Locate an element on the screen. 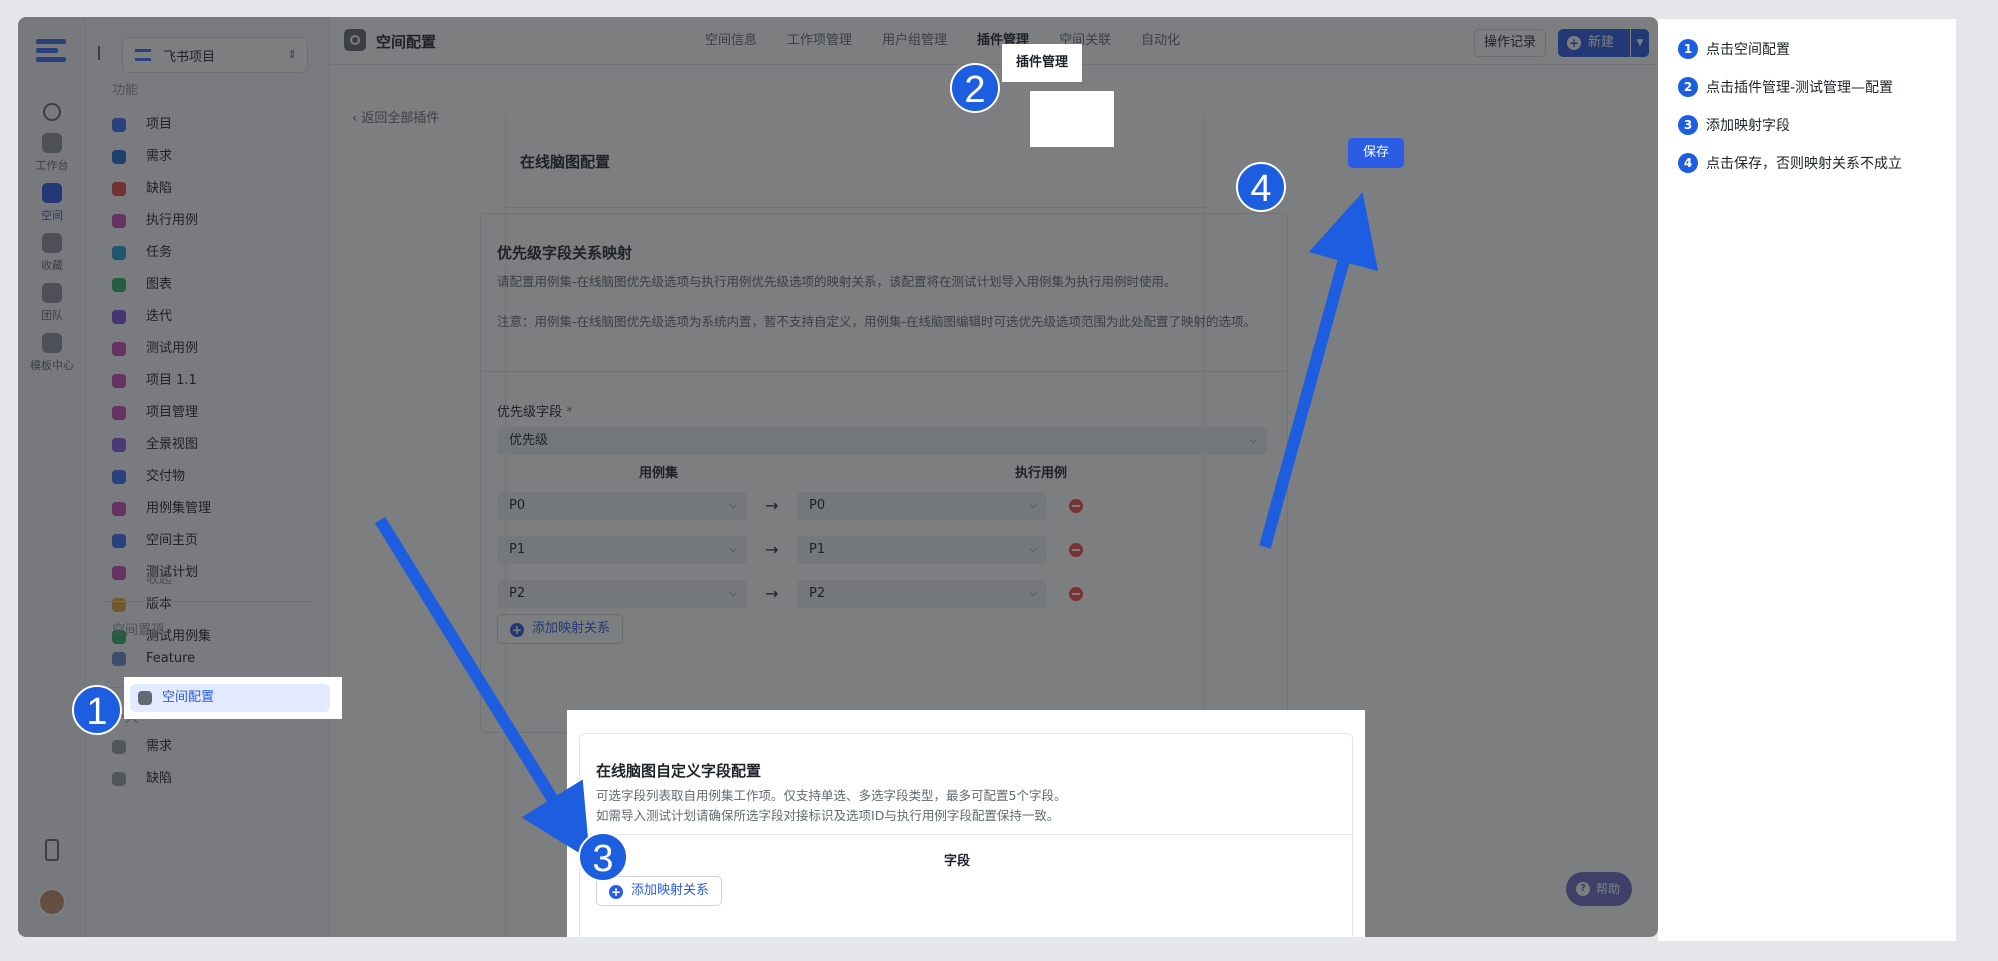  rail-item-space: 空间 is located at coordinates (52, 203).